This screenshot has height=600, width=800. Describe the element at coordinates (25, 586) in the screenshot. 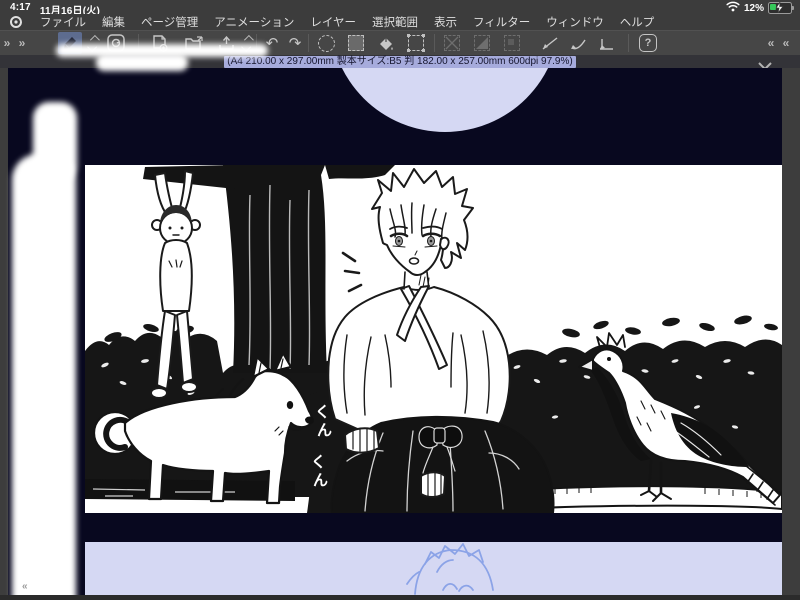

I see `bottom-collapse-icon: «` at that location.